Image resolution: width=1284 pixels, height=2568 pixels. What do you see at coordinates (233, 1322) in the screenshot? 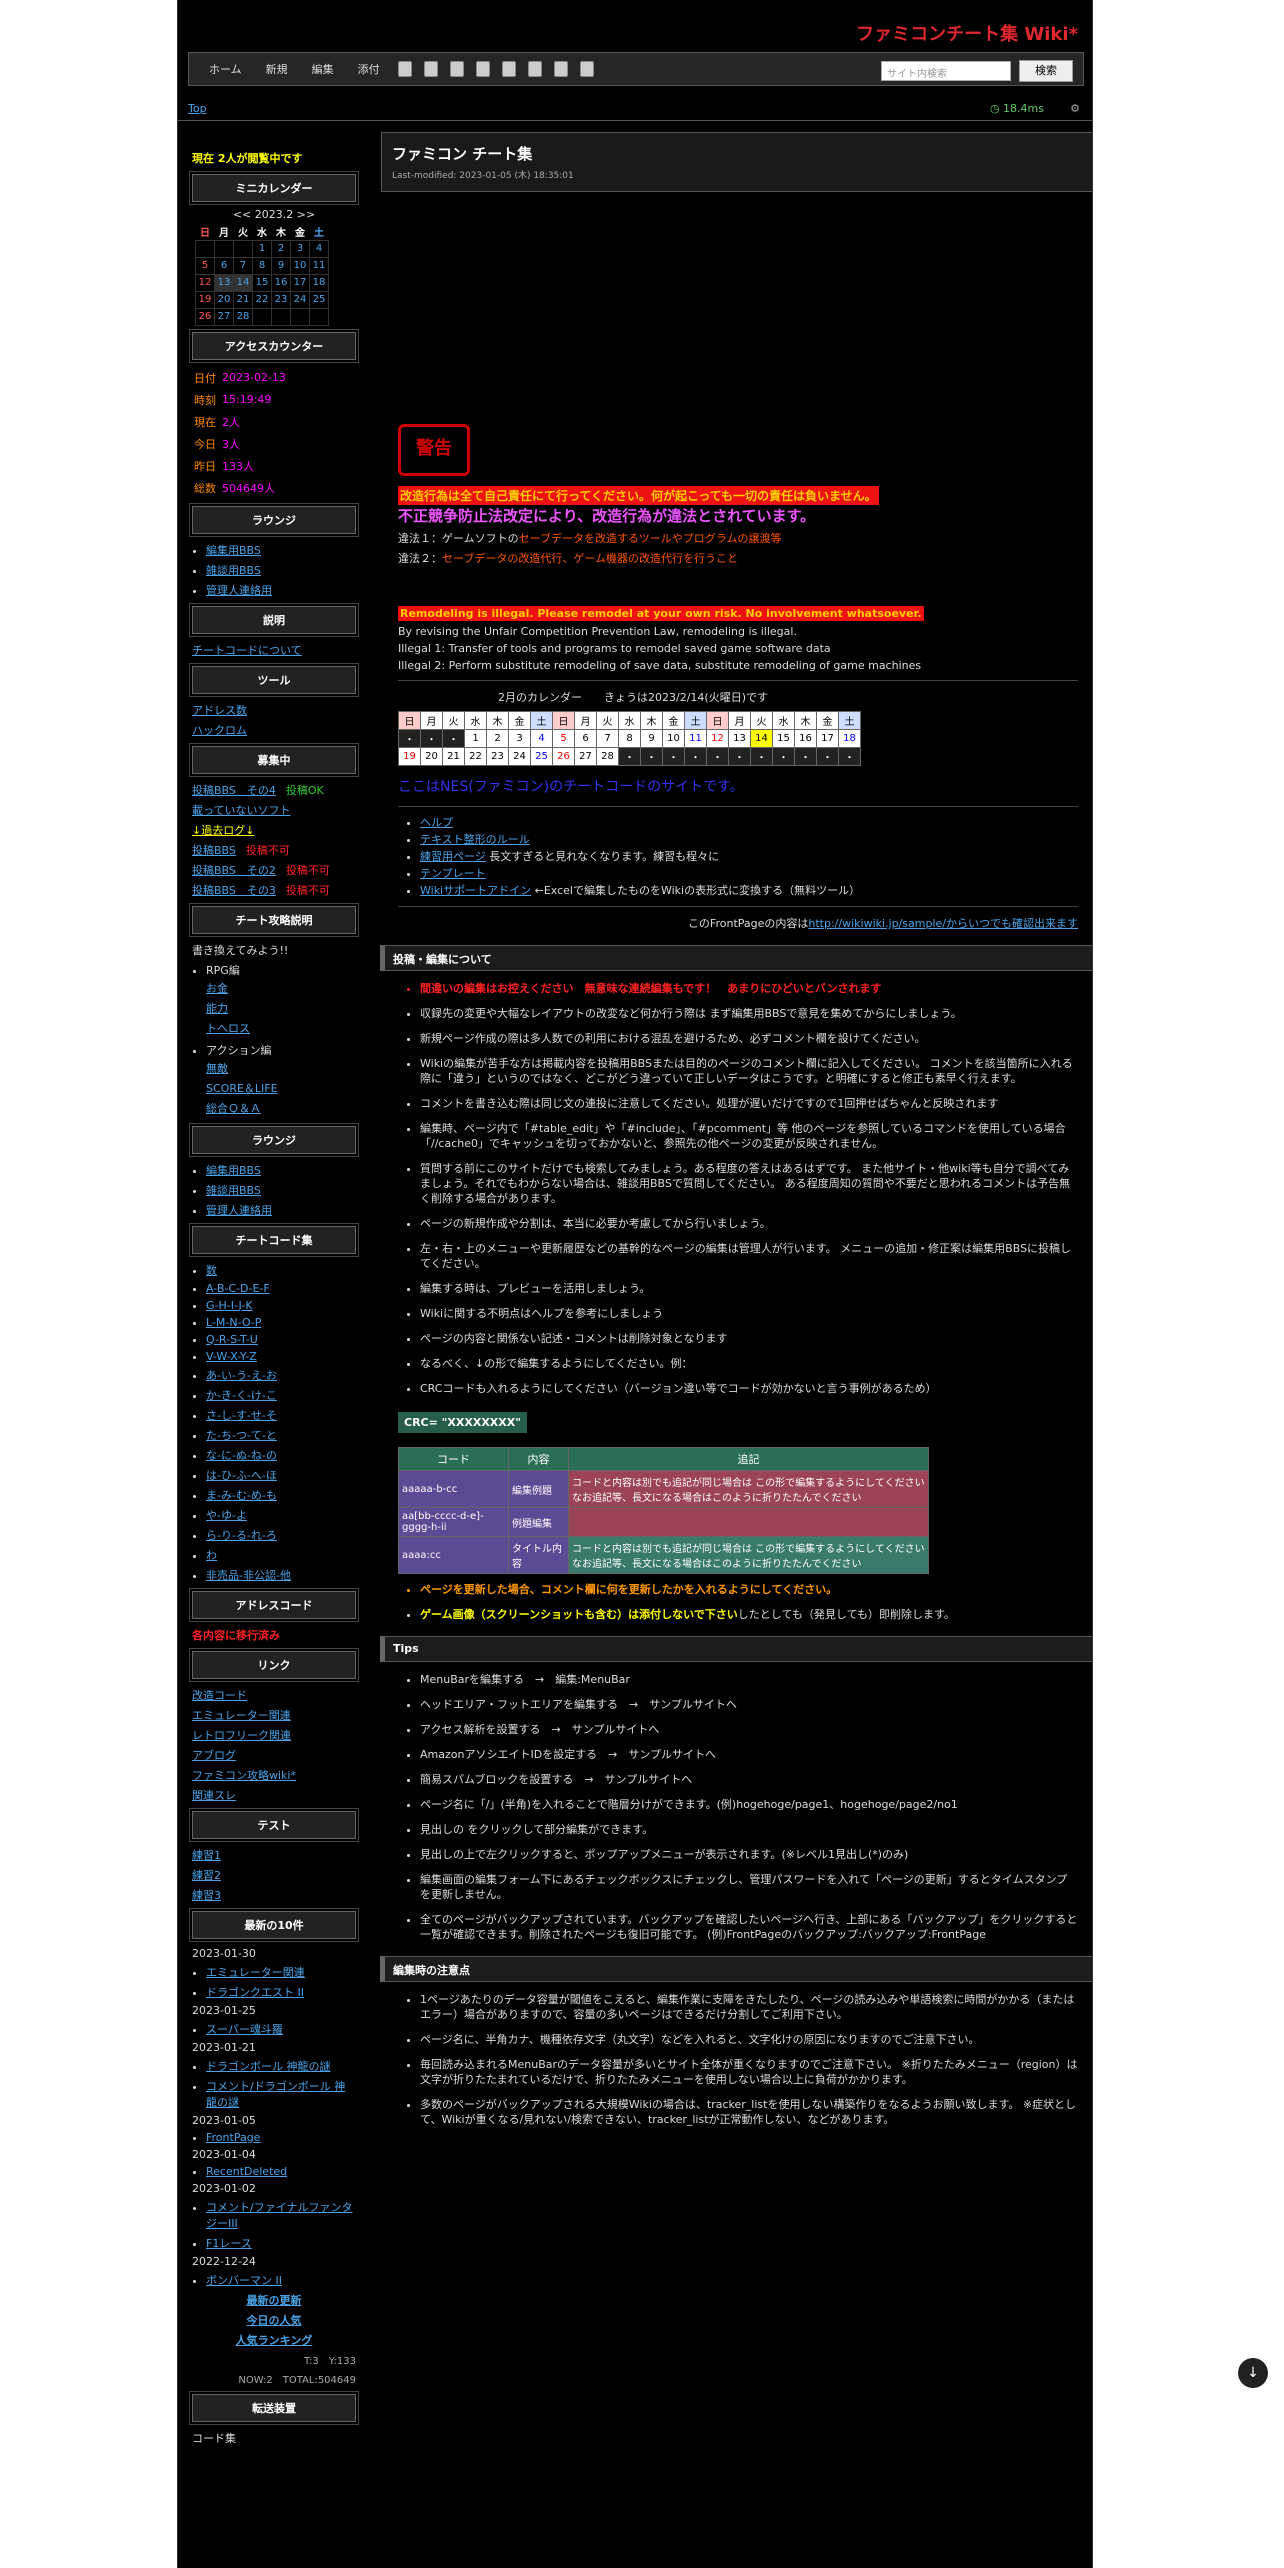
I see `code-index-link: L-M-N-O-P` at bounding box center [233, 1322].